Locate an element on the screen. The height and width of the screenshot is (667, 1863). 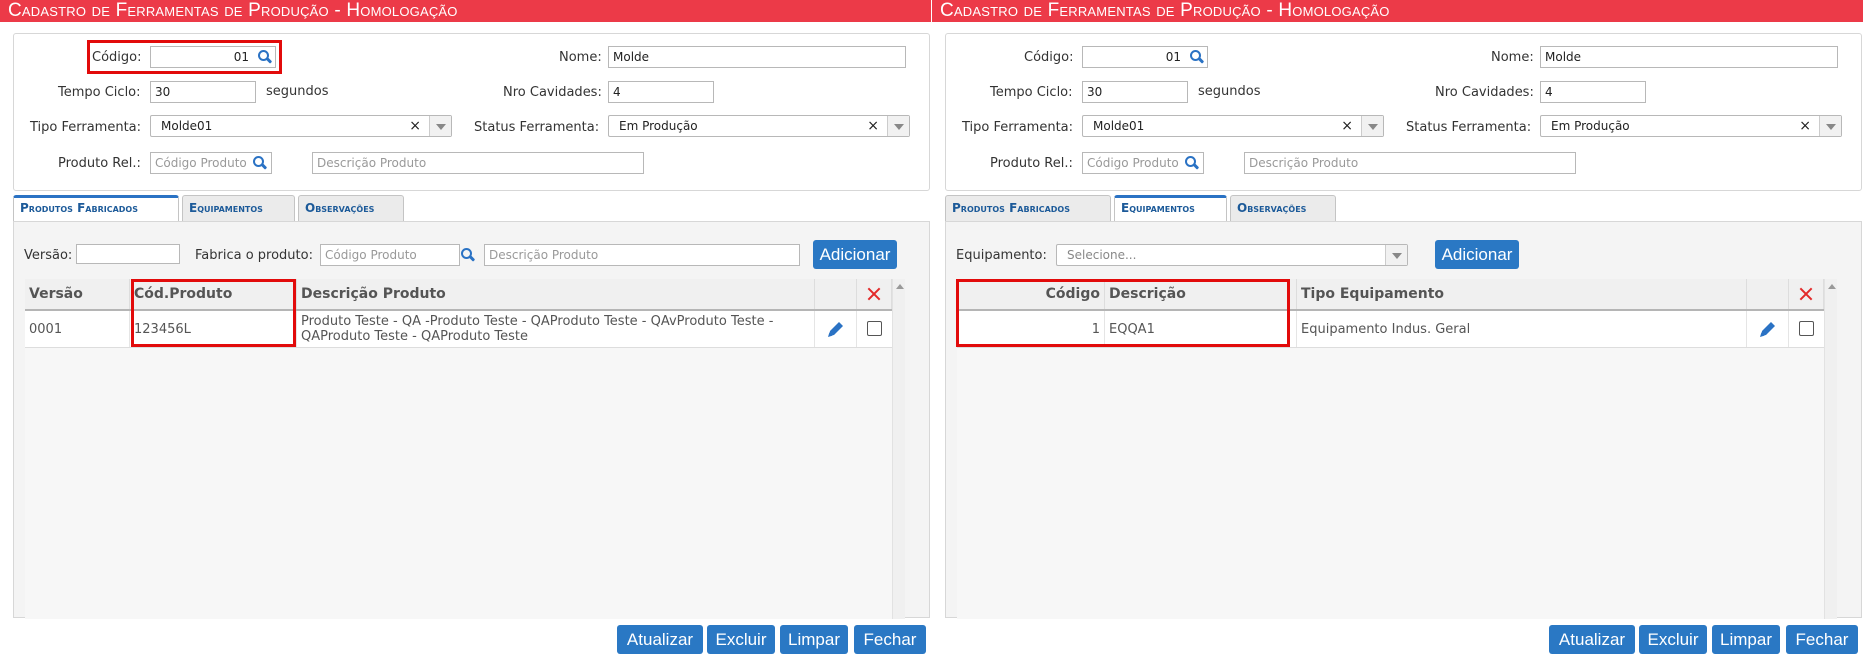
cod-produto-highlight is located at coordinates (213, 313).